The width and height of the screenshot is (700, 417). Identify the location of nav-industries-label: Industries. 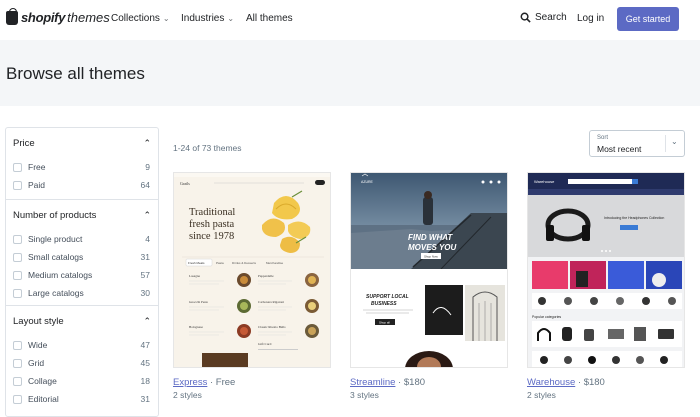
(203, 18).